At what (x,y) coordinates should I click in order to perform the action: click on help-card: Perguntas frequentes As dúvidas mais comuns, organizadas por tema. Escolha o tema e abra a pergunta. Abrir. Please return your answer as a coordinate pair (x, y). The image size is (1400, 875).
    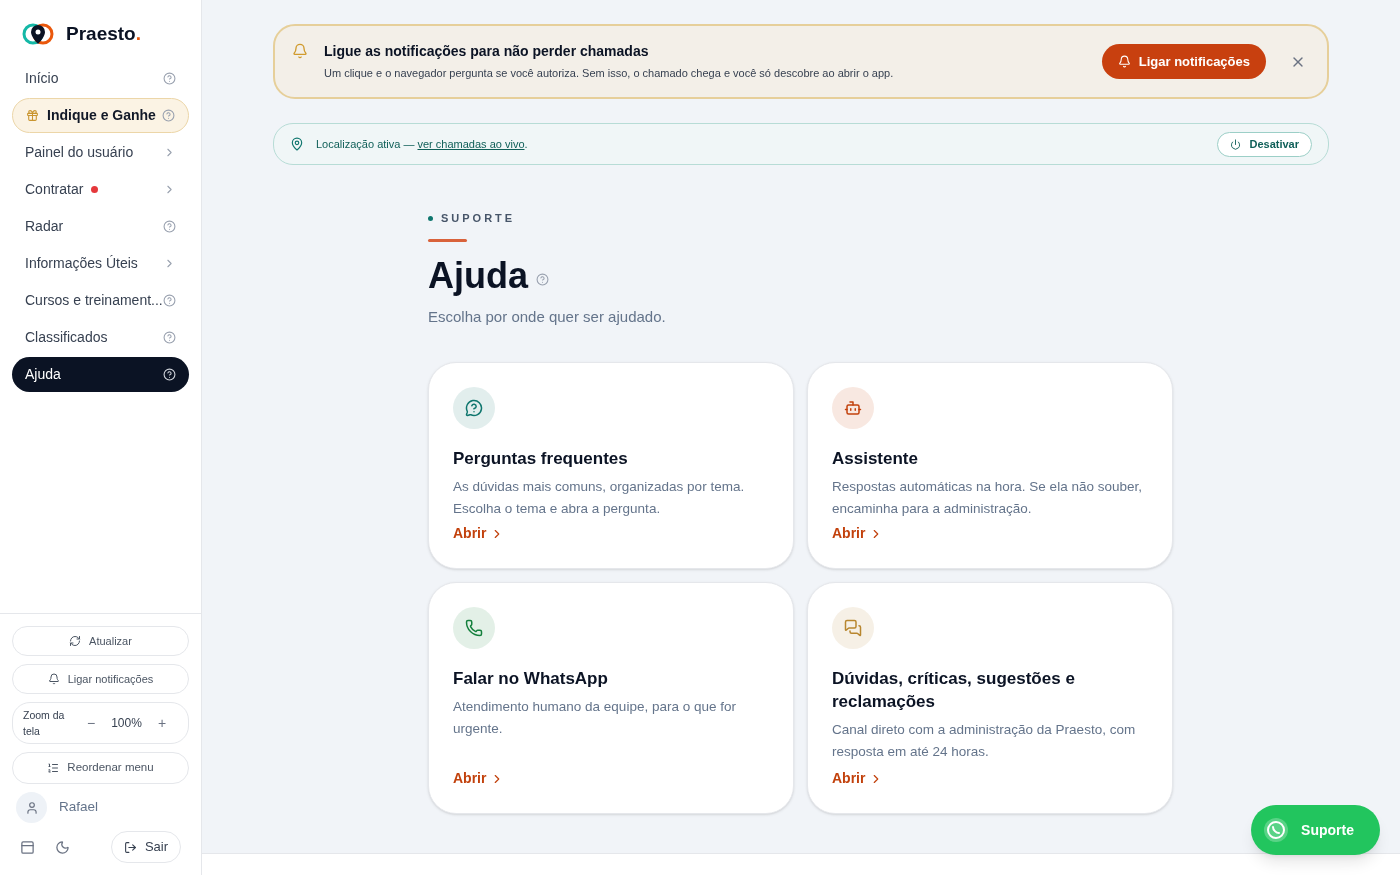
    Looking at the image, I should click on (611, 465).